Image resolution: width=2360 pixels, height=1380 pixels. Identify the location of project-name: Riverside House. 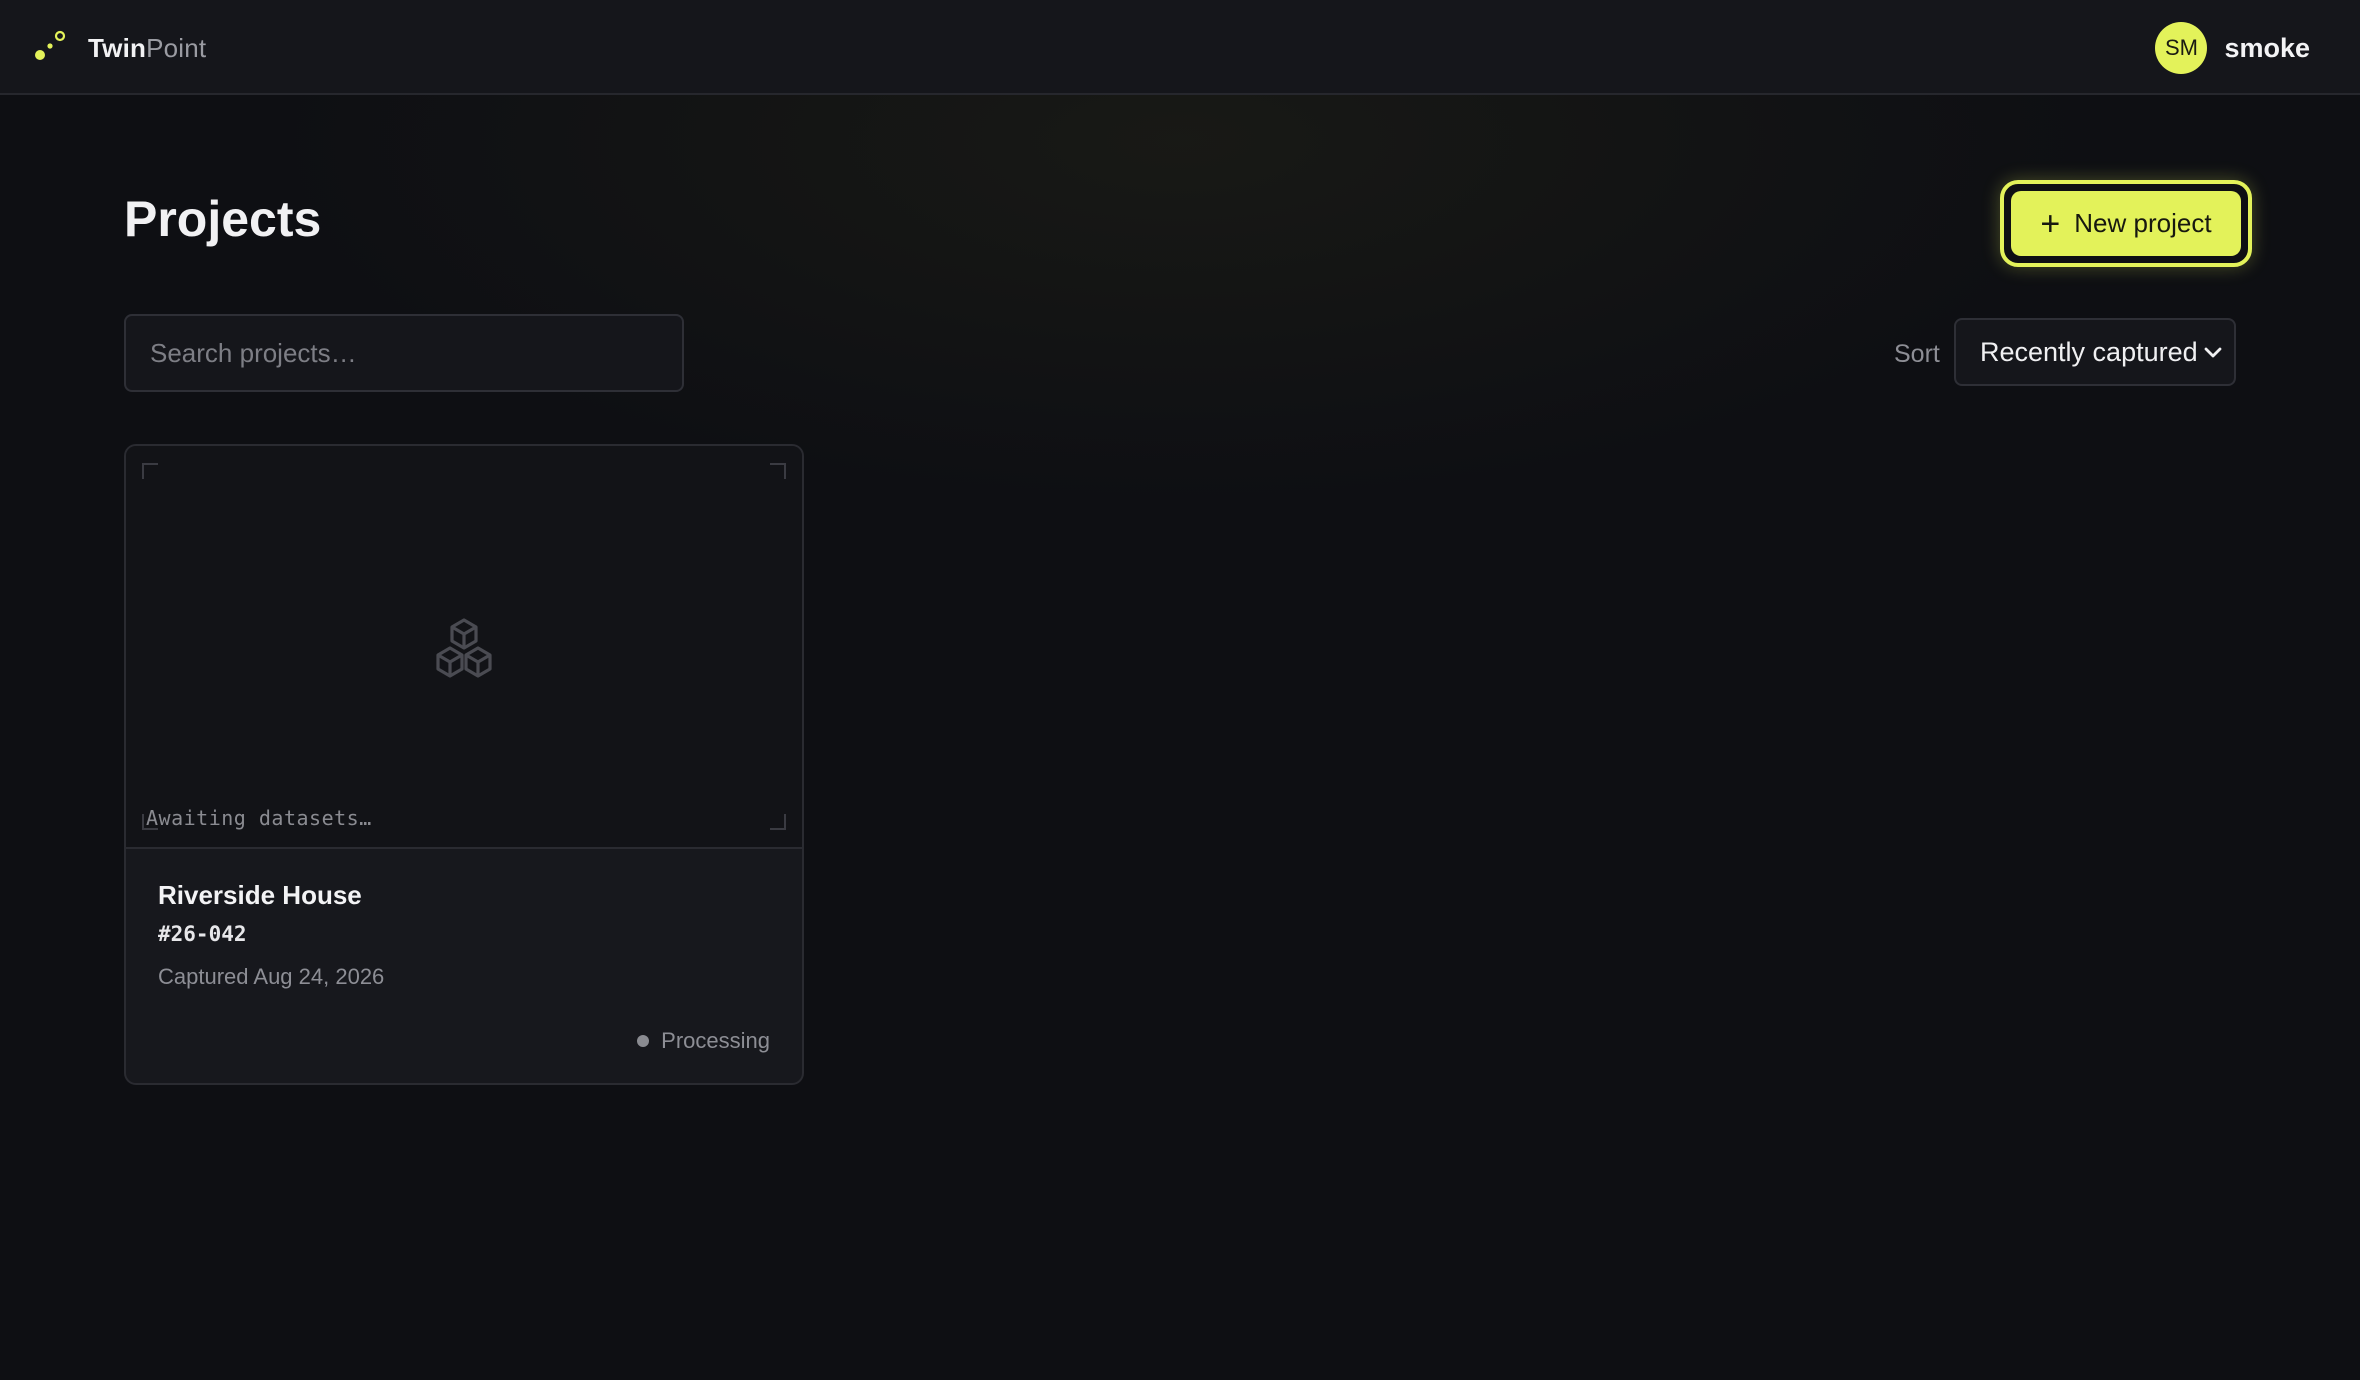
(260, 895).